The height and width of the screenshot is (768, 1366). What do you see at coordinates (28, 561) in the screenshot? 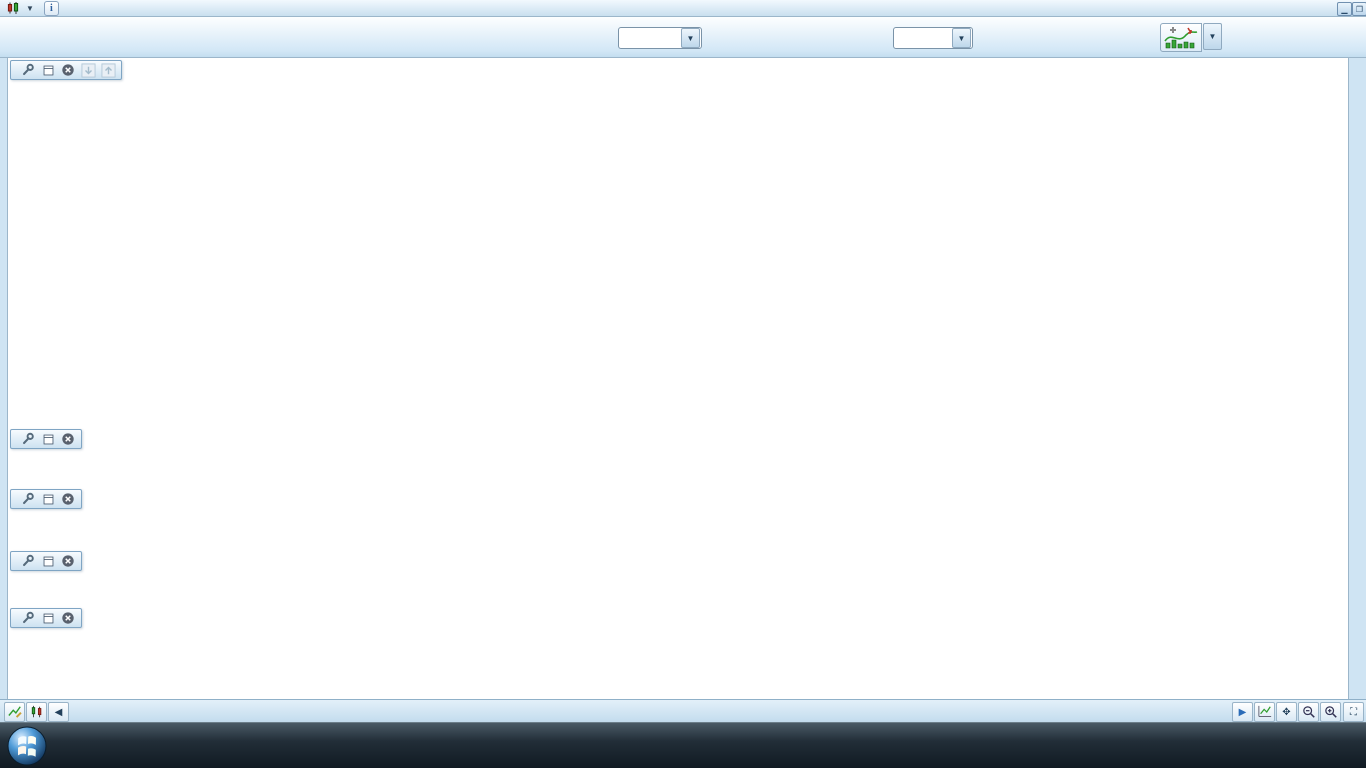
I see `stochastic-settings-wrench-icon` at bounding box center [28, 561].